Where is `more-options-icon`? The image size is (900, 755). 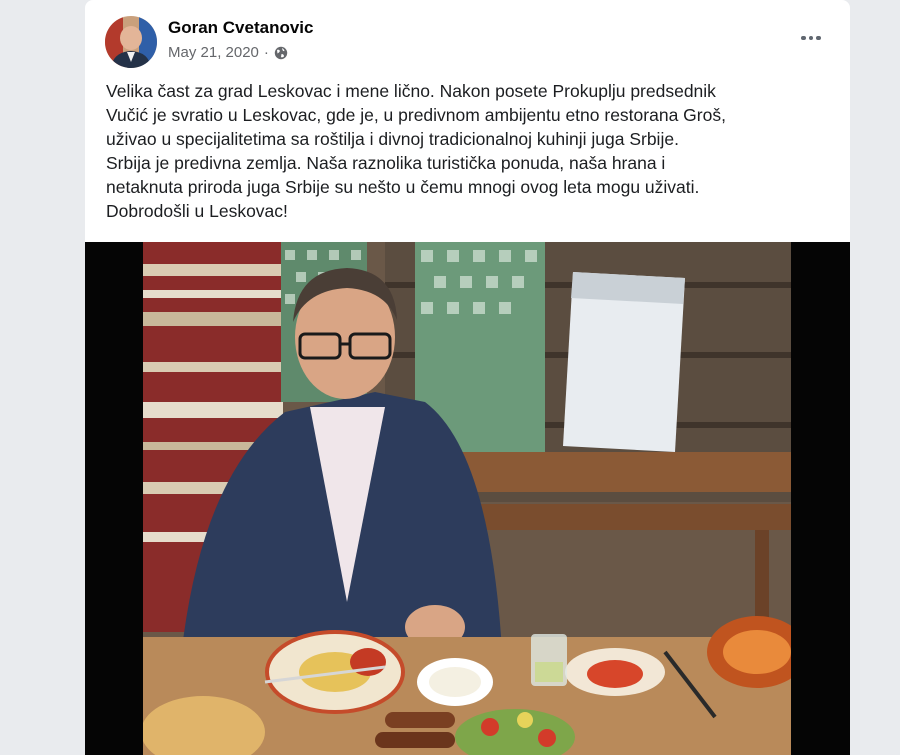
more-options-icon is located at coordinates (811, 38).